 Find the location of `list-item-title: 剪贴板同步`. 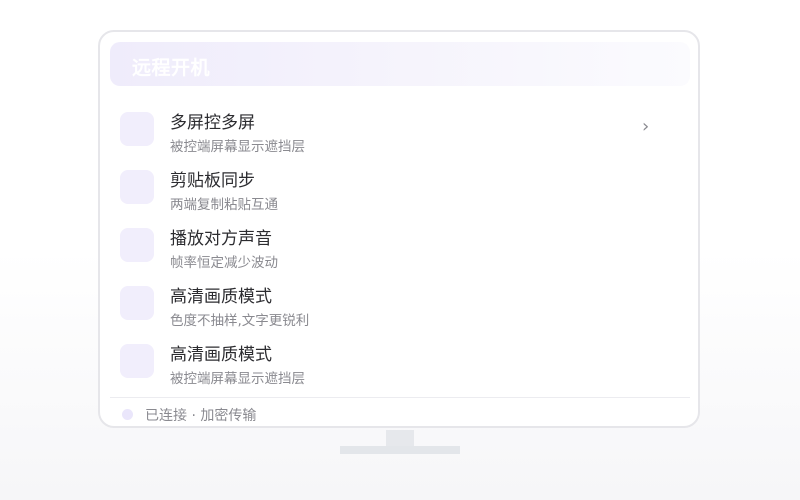

list-item-title: 剪贴板同步 is located at coordinates (212, 181).